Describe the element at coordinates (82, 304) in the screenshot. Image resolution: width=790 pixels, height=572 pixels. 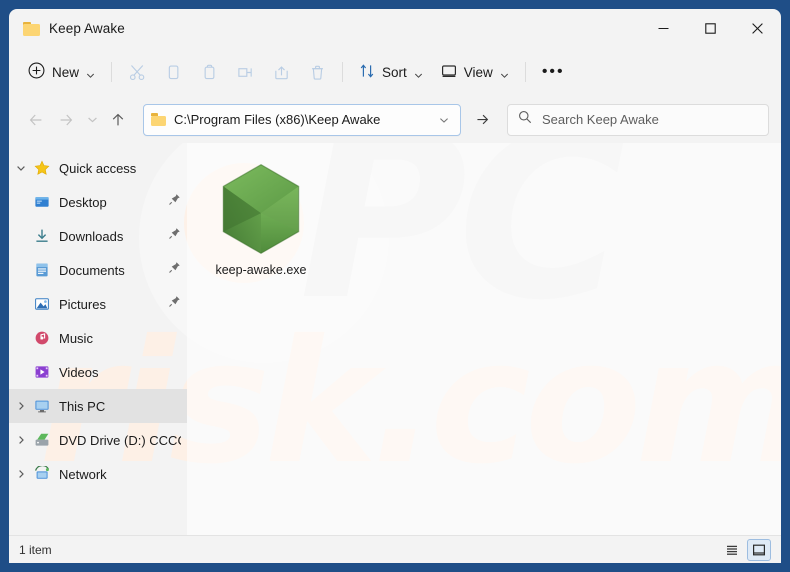
I see `sidebar-item-label: Pictures` at that location.